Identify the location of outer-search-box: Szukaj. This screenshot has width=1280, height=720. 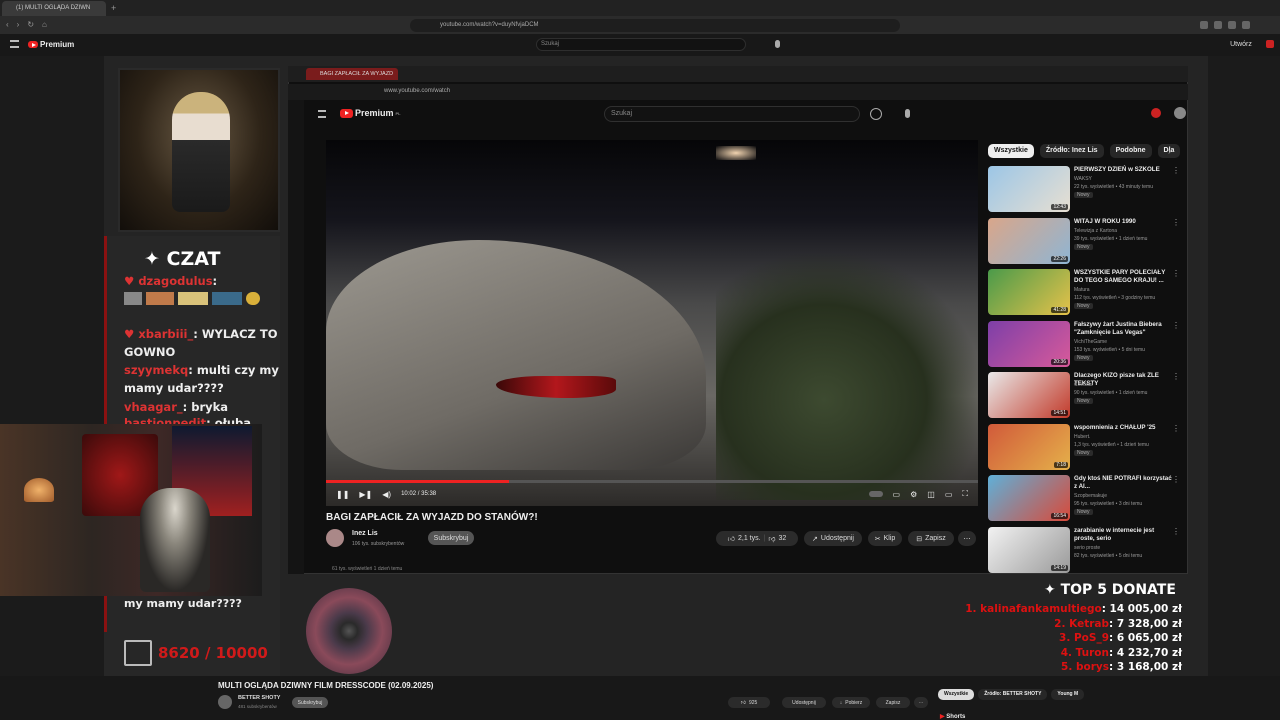
(641, 44).